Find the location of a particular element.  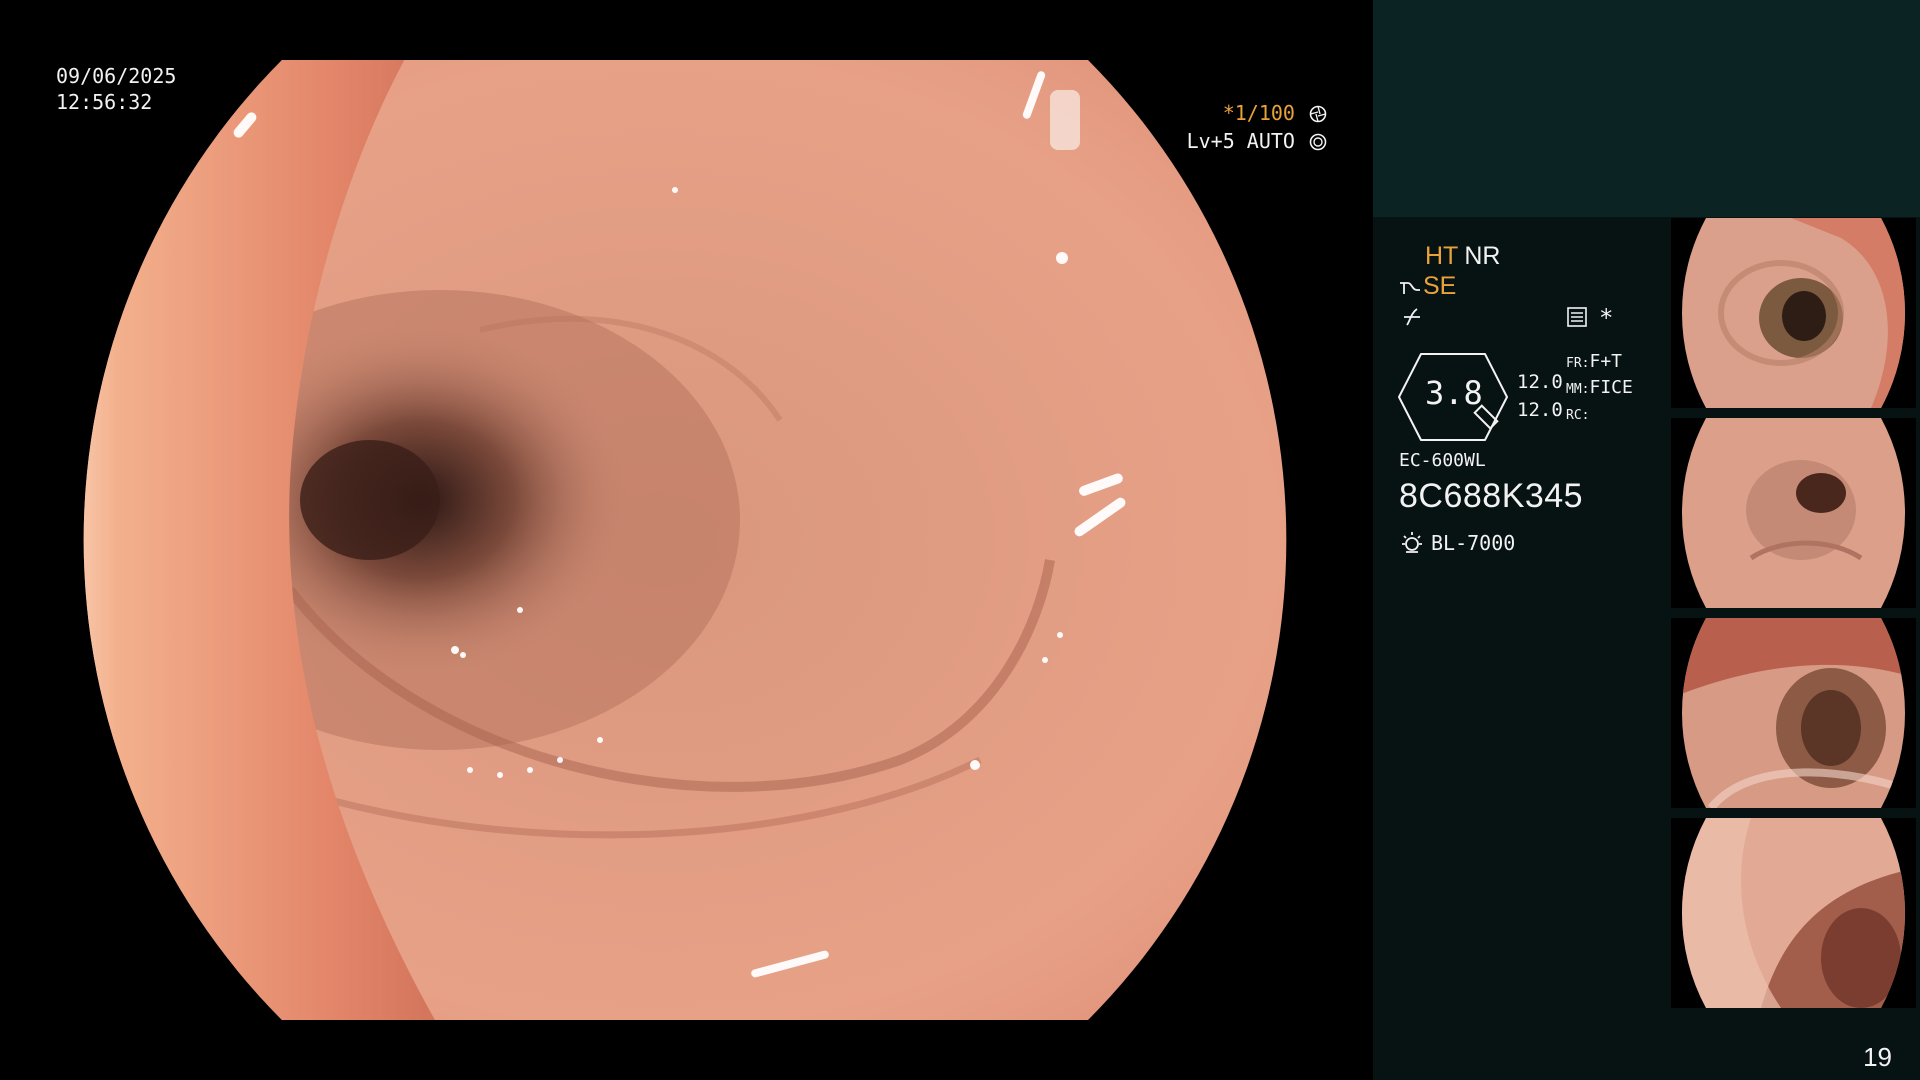

memo-icon is located at coordinates (1577, 317).